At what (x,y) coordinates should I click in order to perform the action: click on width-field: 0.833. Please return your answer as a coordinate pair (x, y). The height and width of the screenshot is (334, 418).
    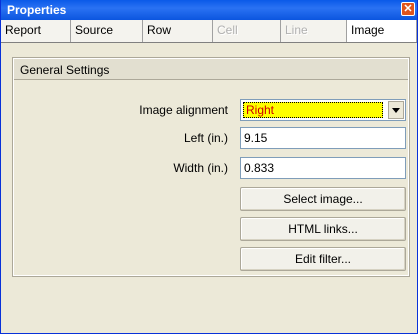
    Looking at the image, I should click on (323, 168).